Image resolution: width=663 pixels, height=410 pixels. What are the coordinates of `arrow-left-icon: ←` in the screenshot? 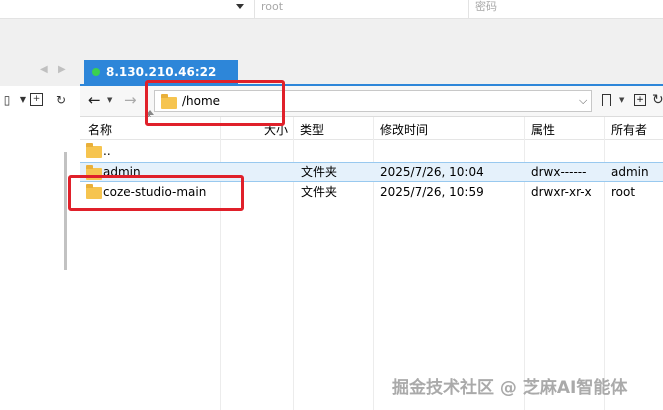 It's located at (94, 100).